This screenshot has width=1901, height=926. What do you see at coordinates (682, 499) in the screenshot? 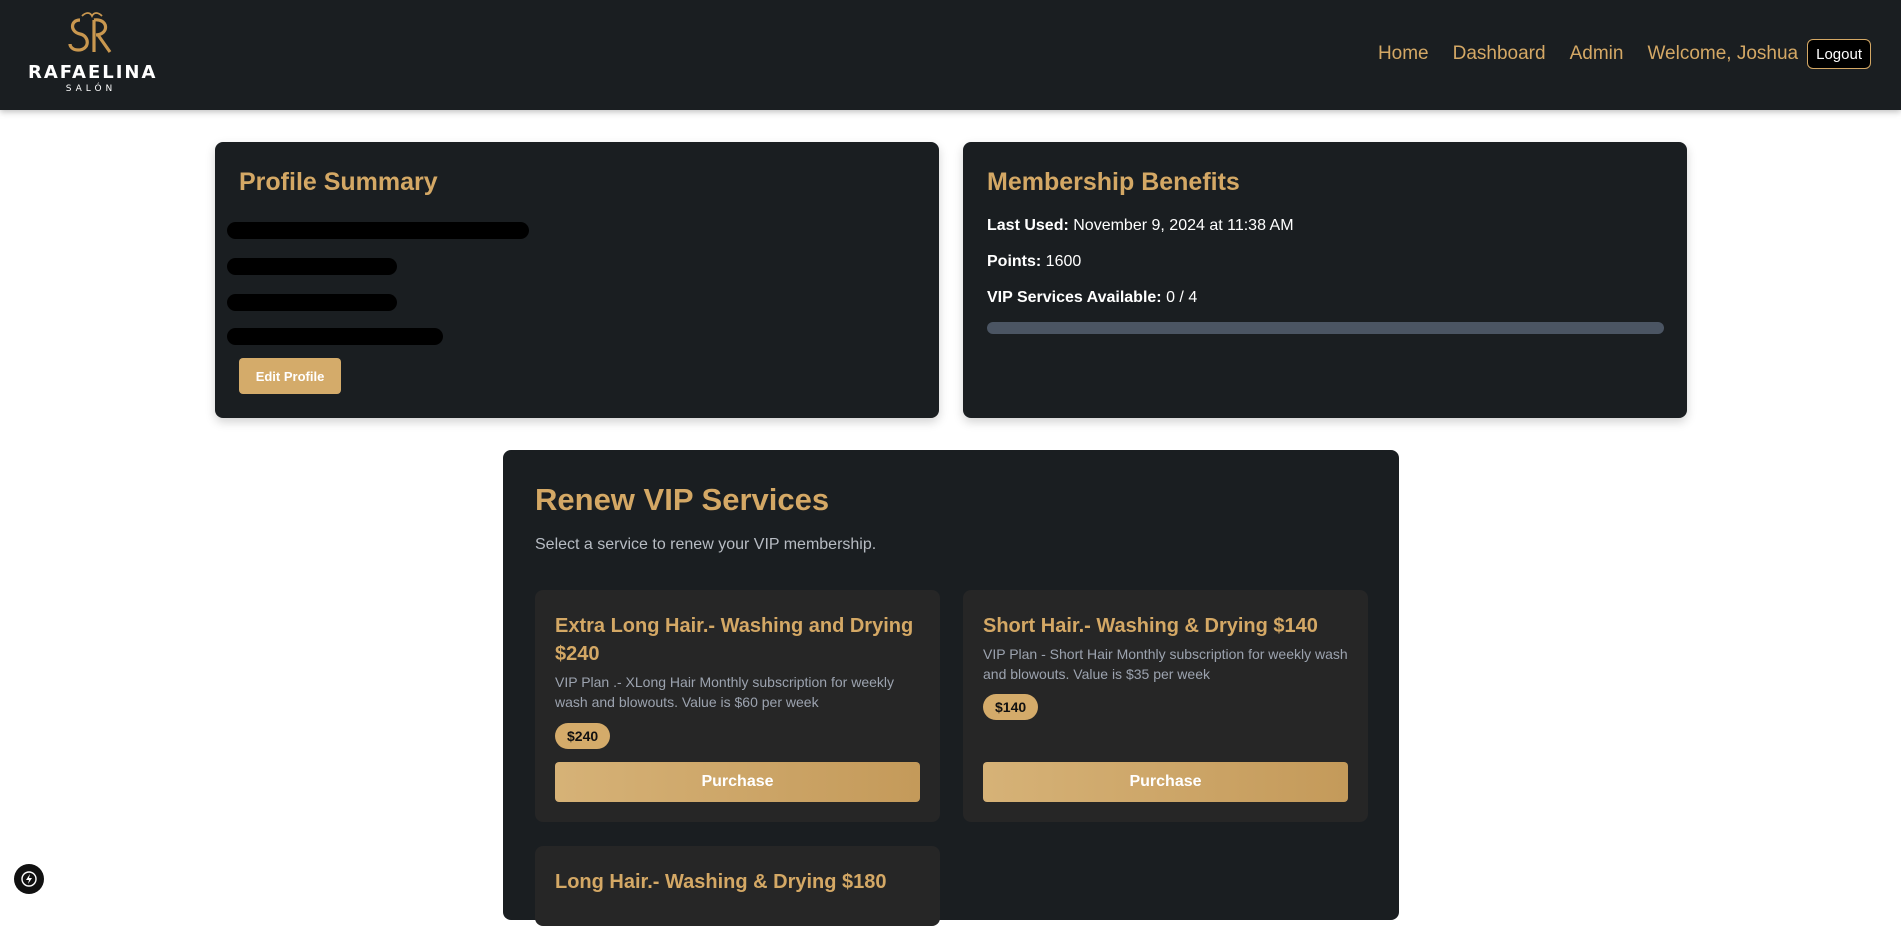
I see `renew-vip-title: Renew VIP Services` at bounding box center [682, 499].